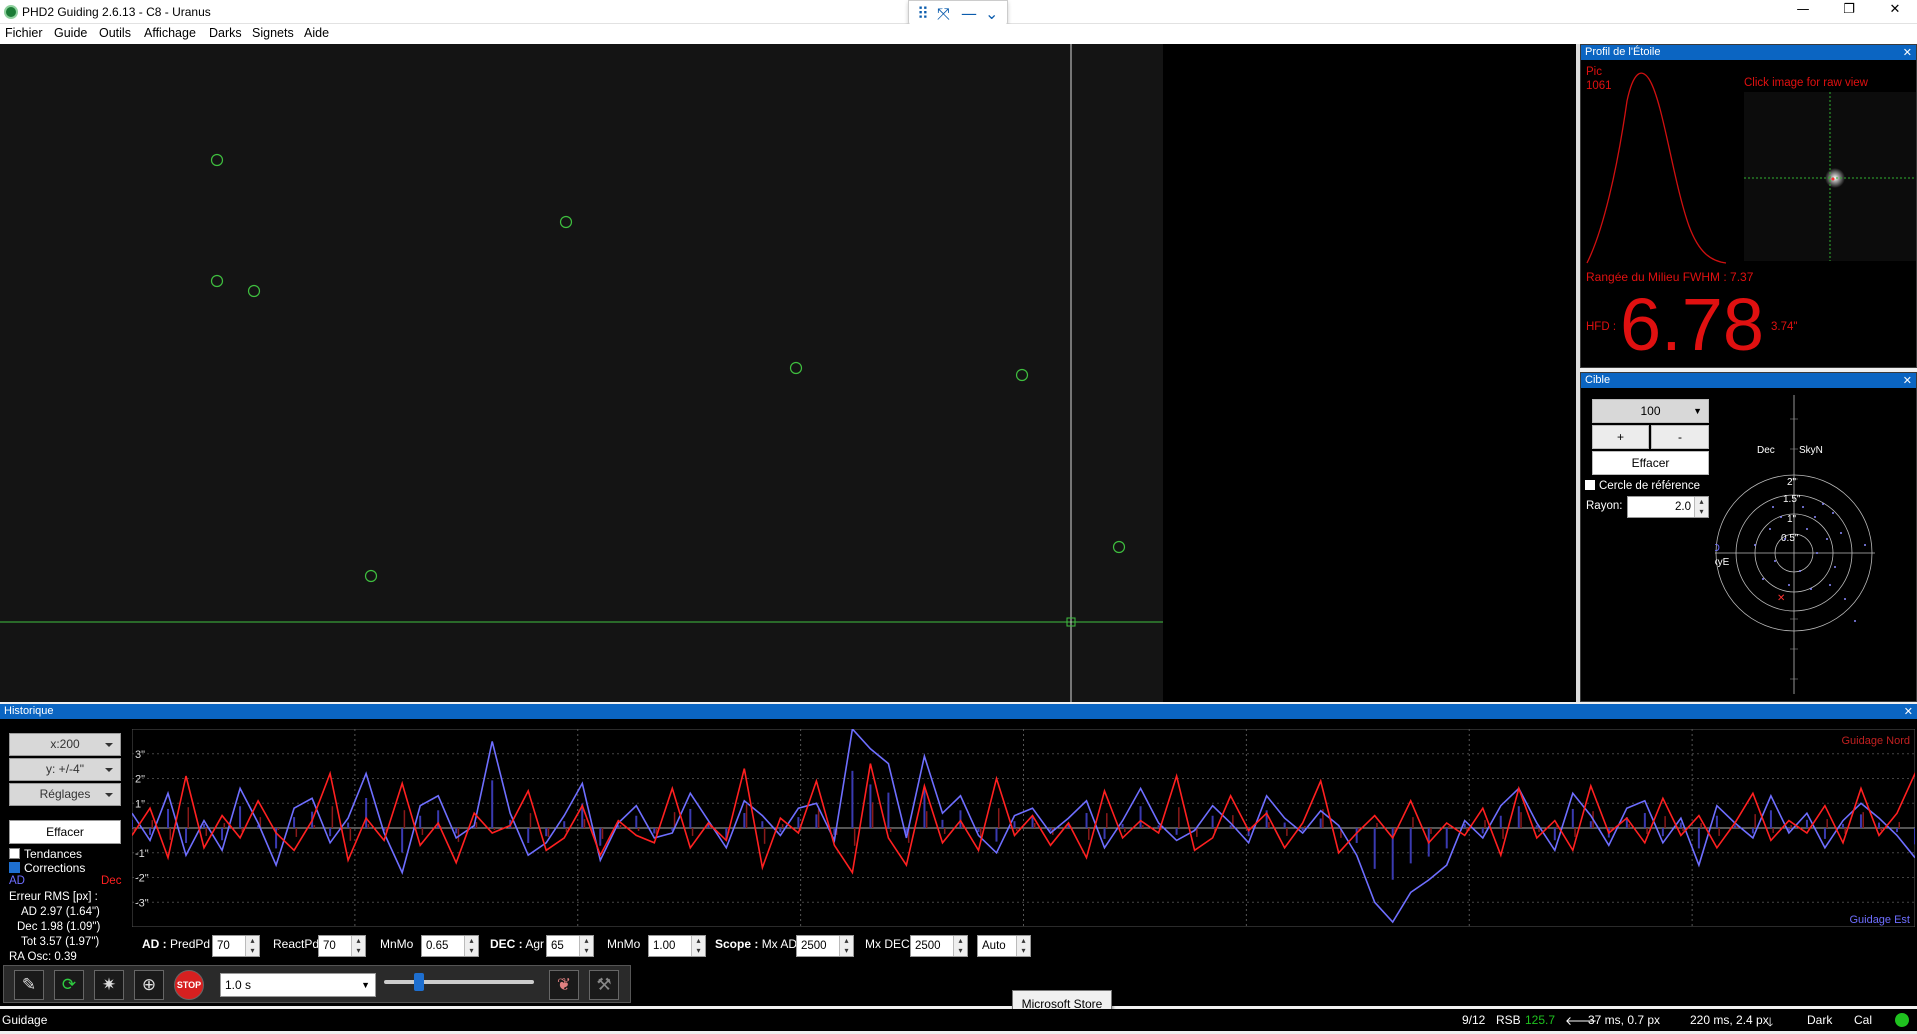 This screenshot has width=1917, height=1034. What do you see at coordinates (1680, 437) in the screenshot?
I see `zoom-out-button: -` at bounding box center [1680, 437].